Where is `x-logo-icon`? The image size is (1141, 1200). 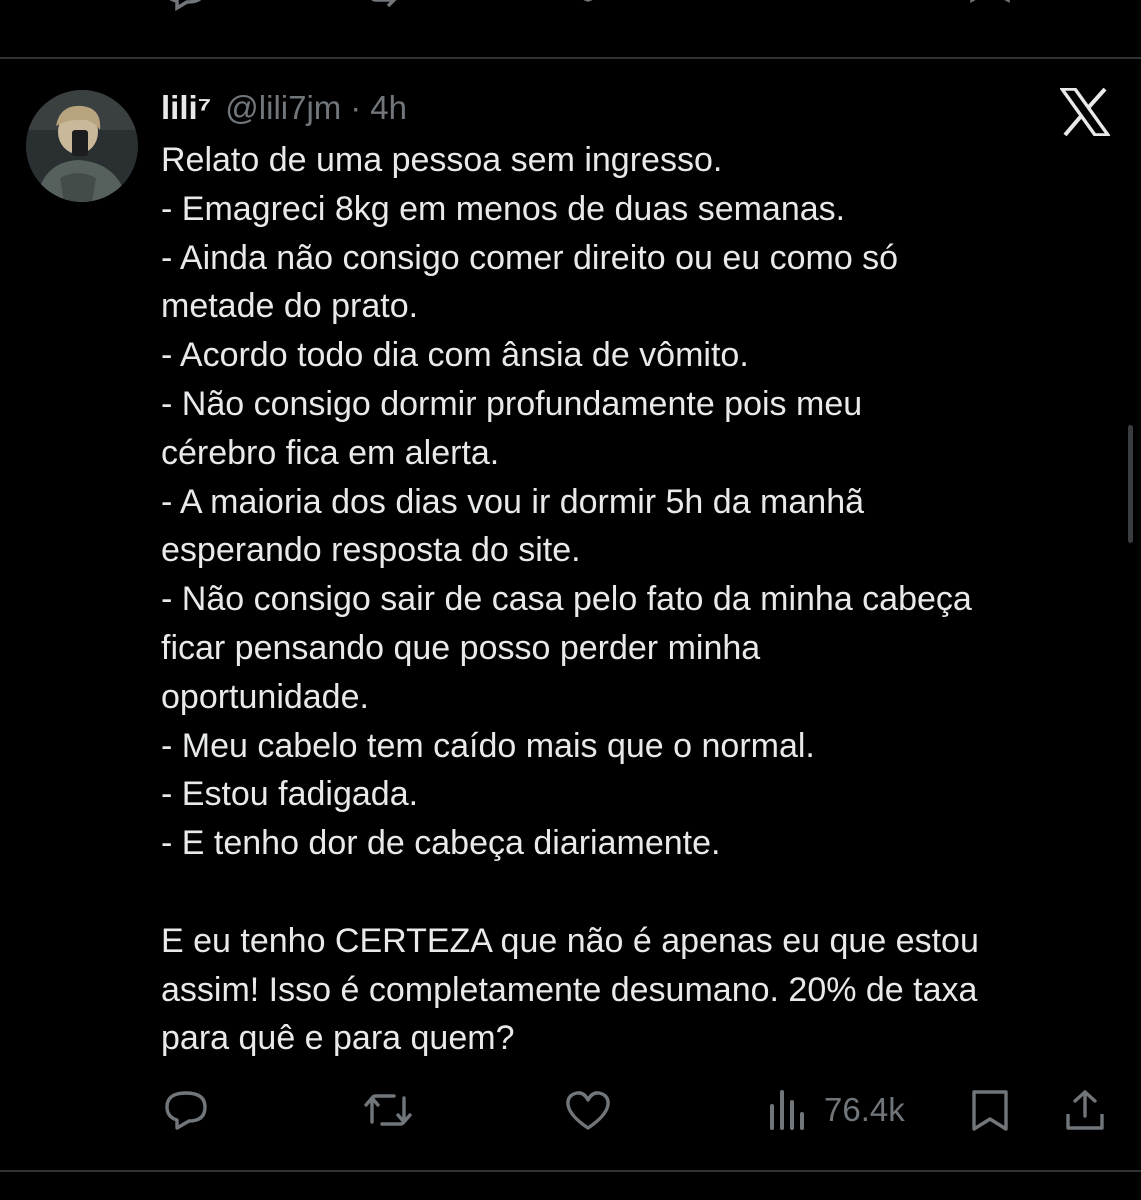 x-logo-icon is located at coordinates (1085, 112).